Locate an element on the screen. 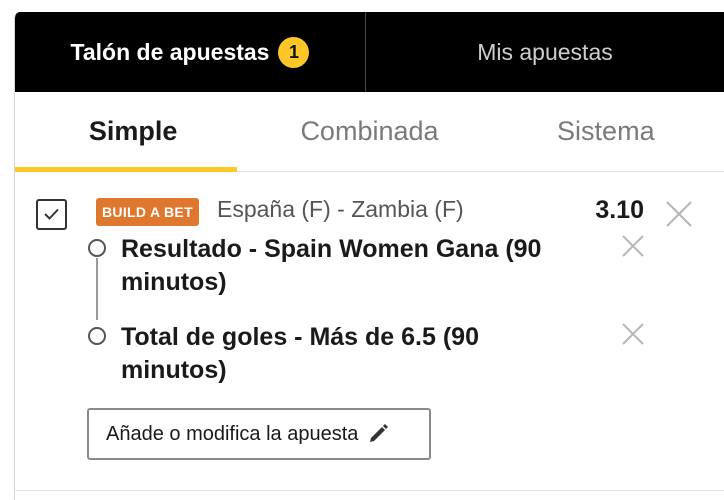 This screenshot has height=500, width=724. tab-betslip: Talón de apuestas 1 is located at coordinates (190, 52).